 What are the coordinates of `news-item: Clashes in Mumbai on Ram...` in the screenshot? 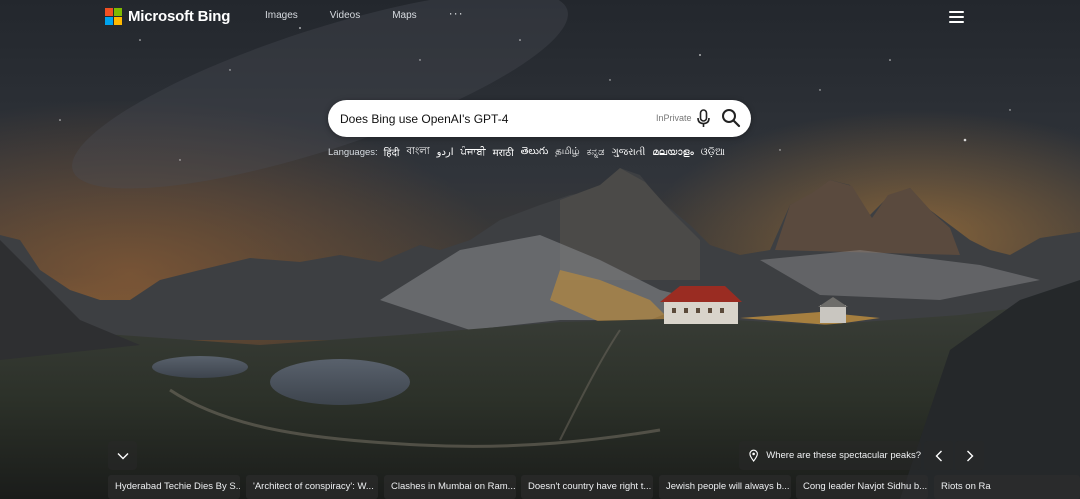 It's located at (450, 487).